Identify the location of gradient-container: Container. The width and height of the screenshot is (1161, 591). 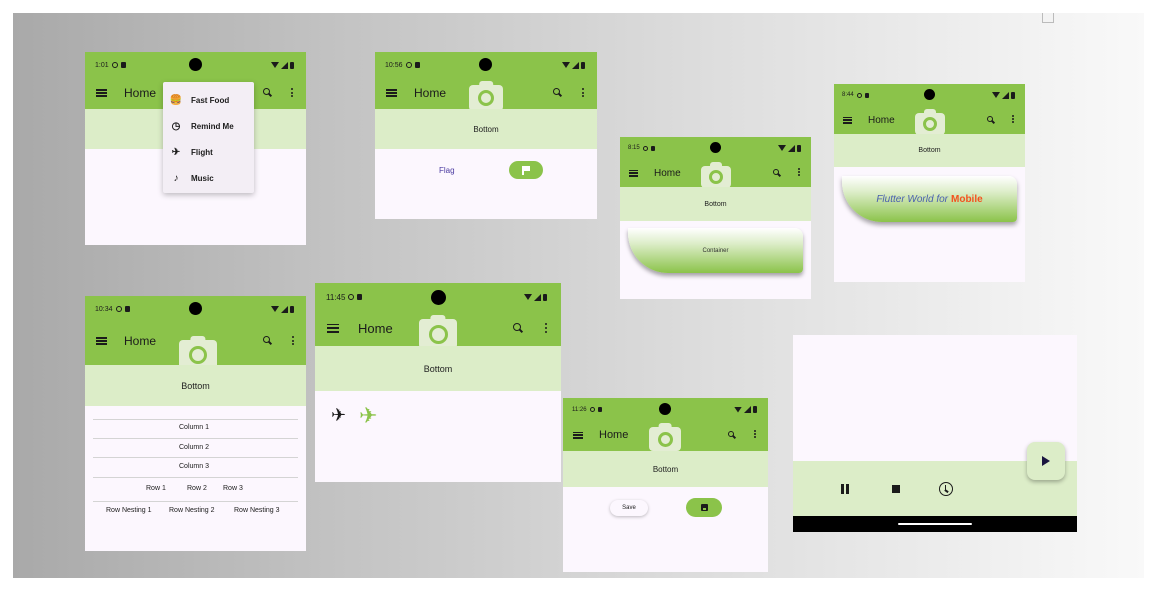
(715, 250).